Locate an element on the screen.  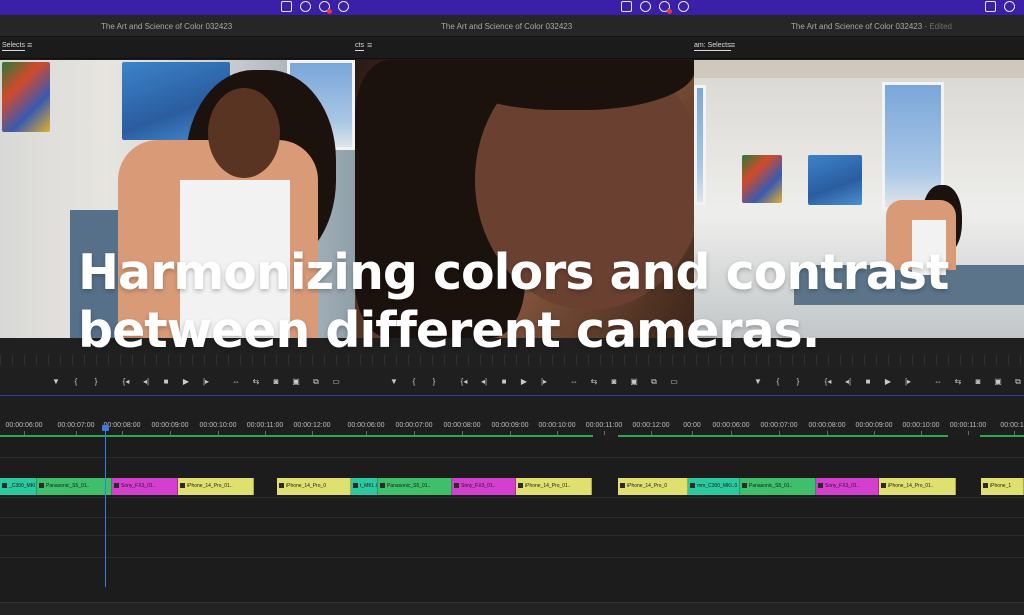
ruler-timecode: 00:00:11:00 is located at coordinates (604, 425).